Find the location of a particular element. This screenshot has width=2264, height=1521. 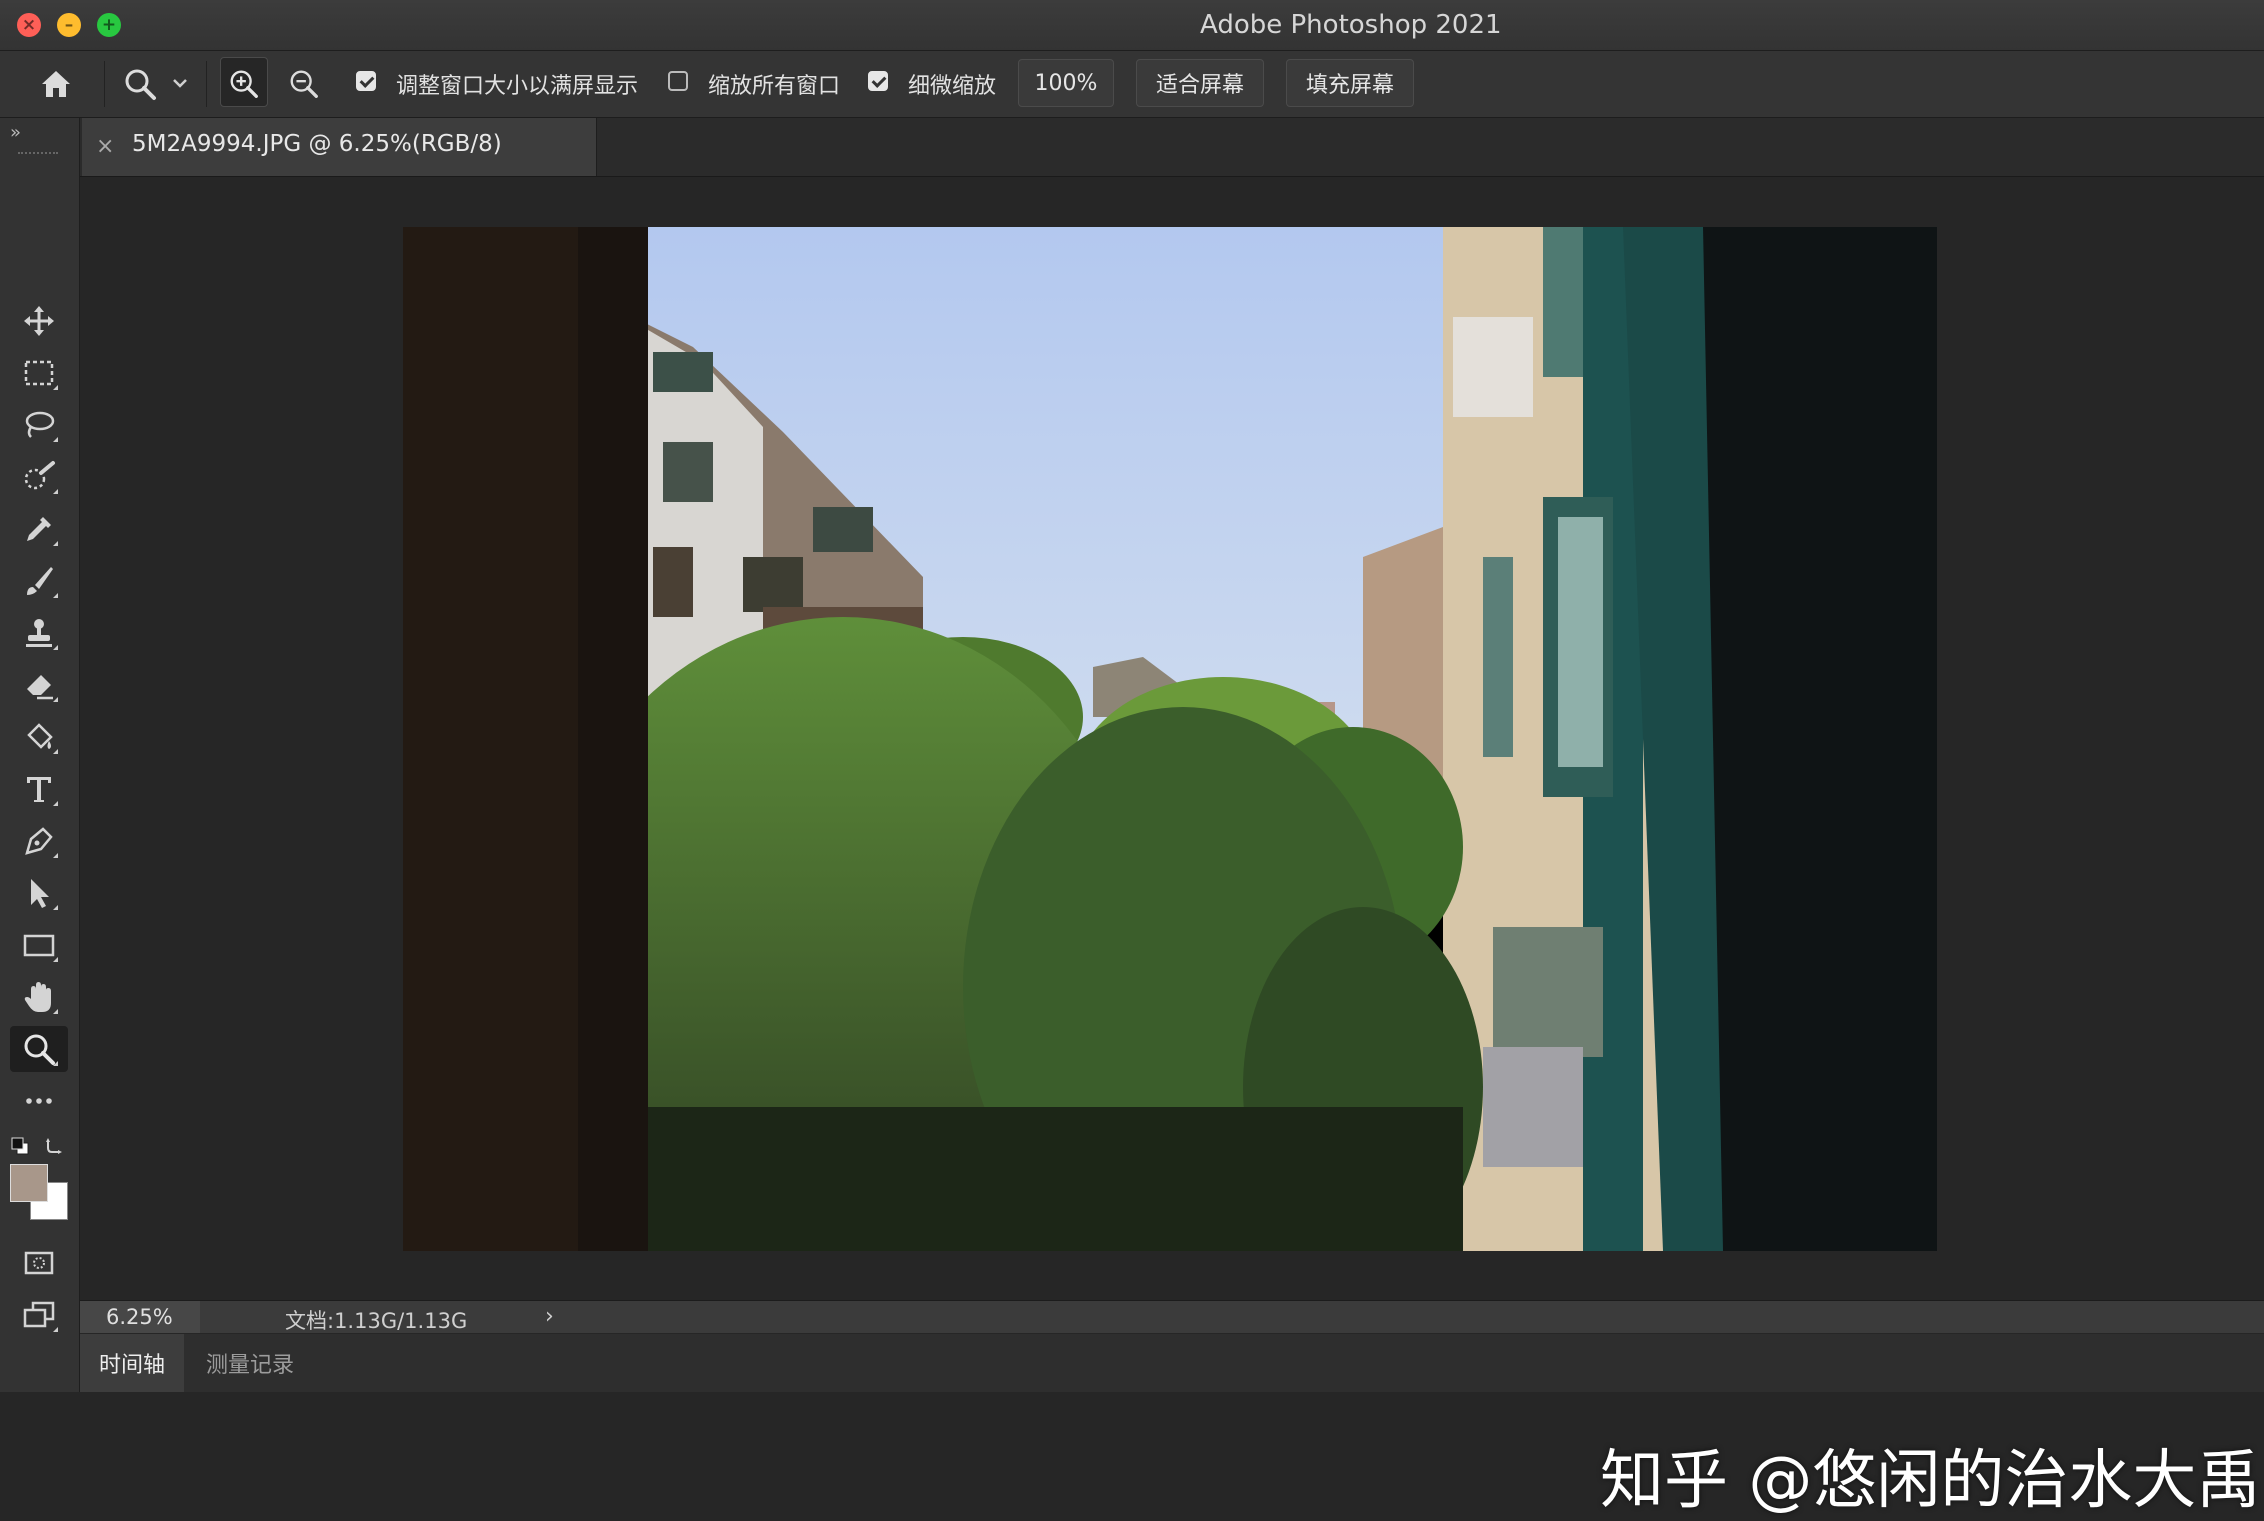

document-tab: × 5M2A9994.JPG @ 6.25%(RGB/8) is located at coordinates (339, 147).